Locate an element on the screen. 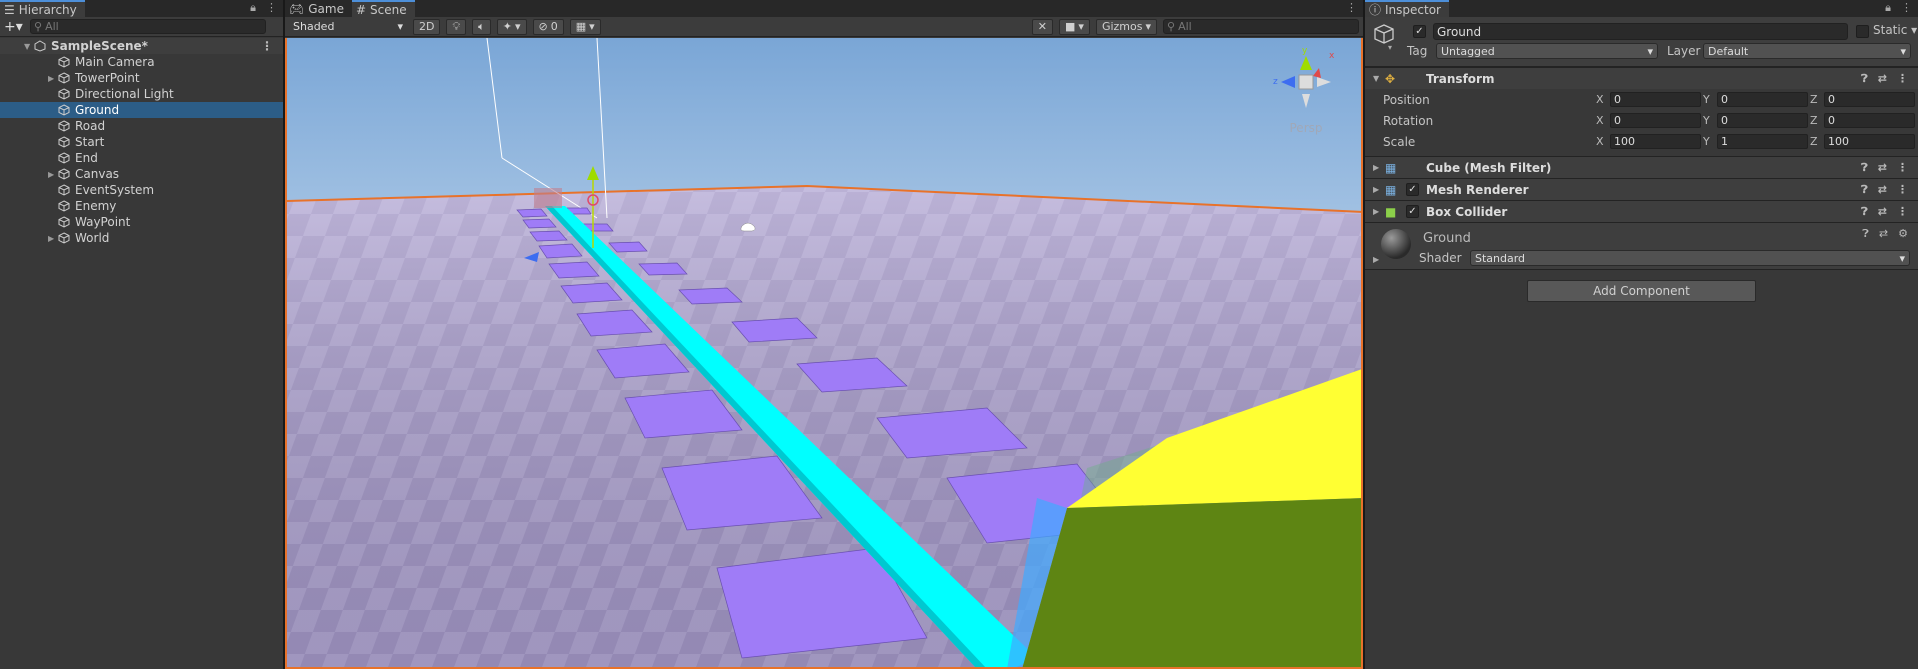 Image resolution: width=1918 pixels, height=669 pixels. shading-mode-dropdown: Shaded ▾ is located at coordinates (348, 26).